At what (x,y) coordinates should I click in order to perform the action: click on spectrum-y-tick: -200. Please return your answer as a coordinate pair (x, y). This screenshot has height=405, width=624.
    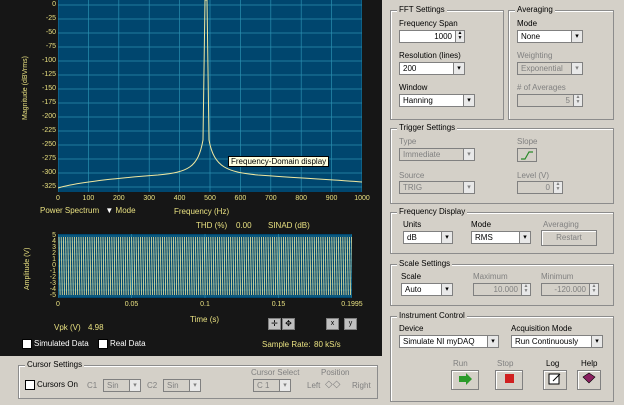
    Looking at the image, I should click on (48, 116).